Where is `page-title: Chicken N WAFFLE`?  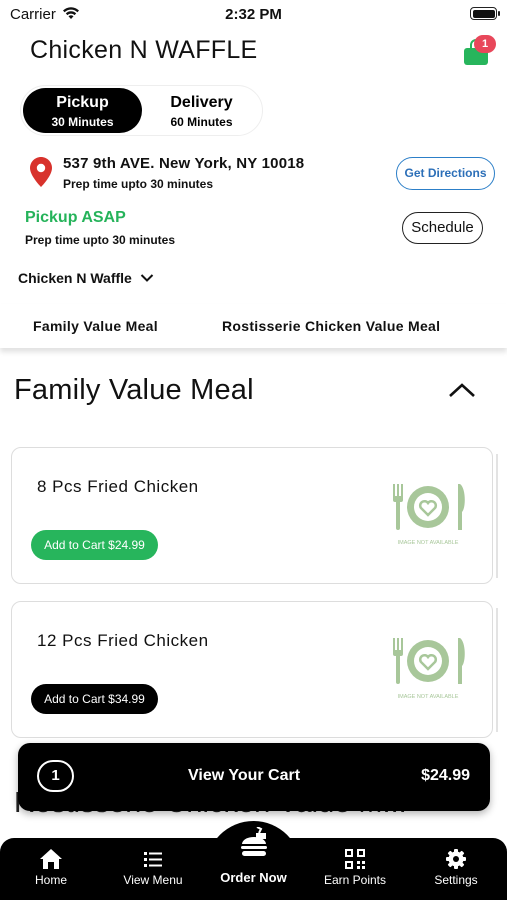
page-title: Chicken N WAFFLE is located at coordinates (144, 50).